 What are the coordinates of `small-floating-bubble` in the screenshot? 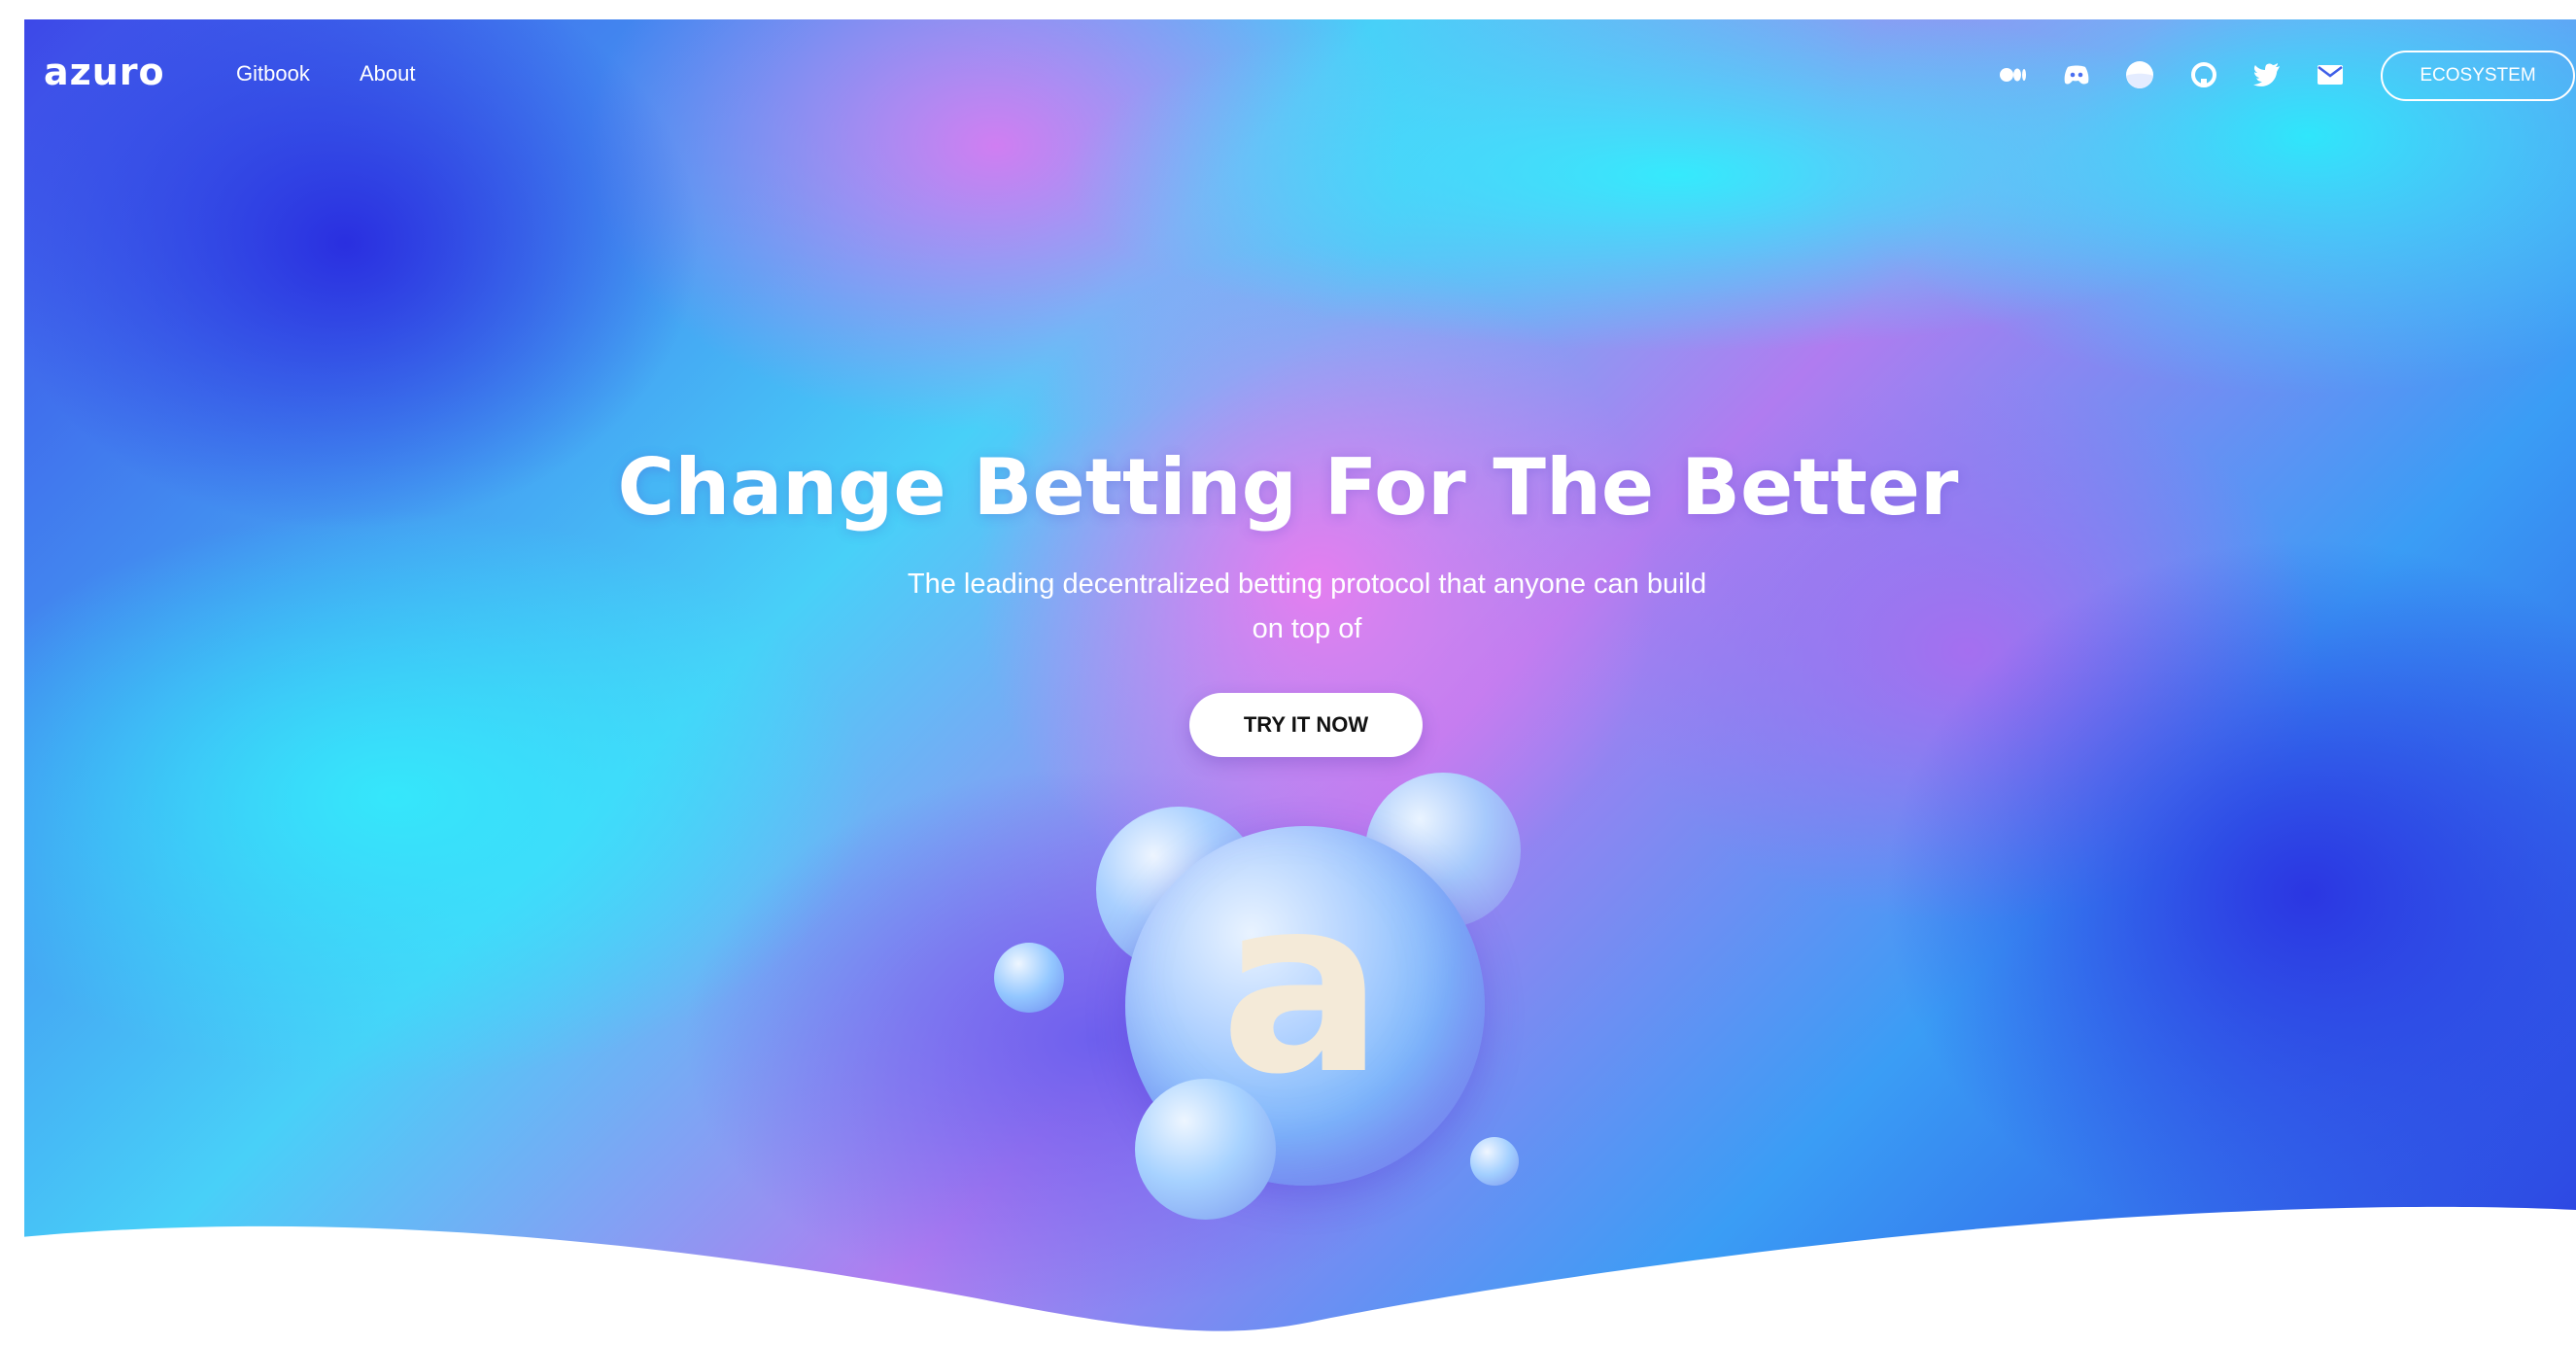 It's located at (1029, 978).